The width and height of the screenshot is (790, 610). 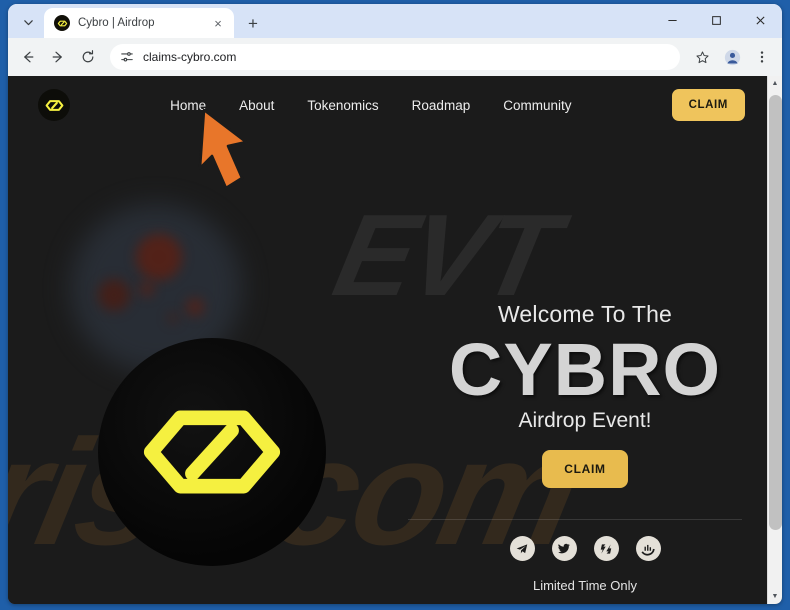 What do you see at coordinates (672, 20) in the screenshot?
I see `minimize-button` at bounding box center [672, 20].